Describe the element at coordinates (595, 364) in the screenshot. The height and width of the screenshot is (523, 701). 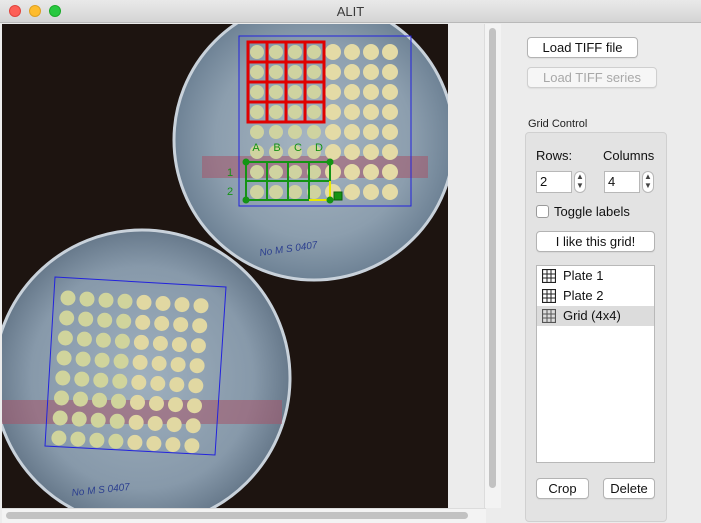
I see `item-list: Plate 1 Plate 2 Grid (4x4)` at that location.